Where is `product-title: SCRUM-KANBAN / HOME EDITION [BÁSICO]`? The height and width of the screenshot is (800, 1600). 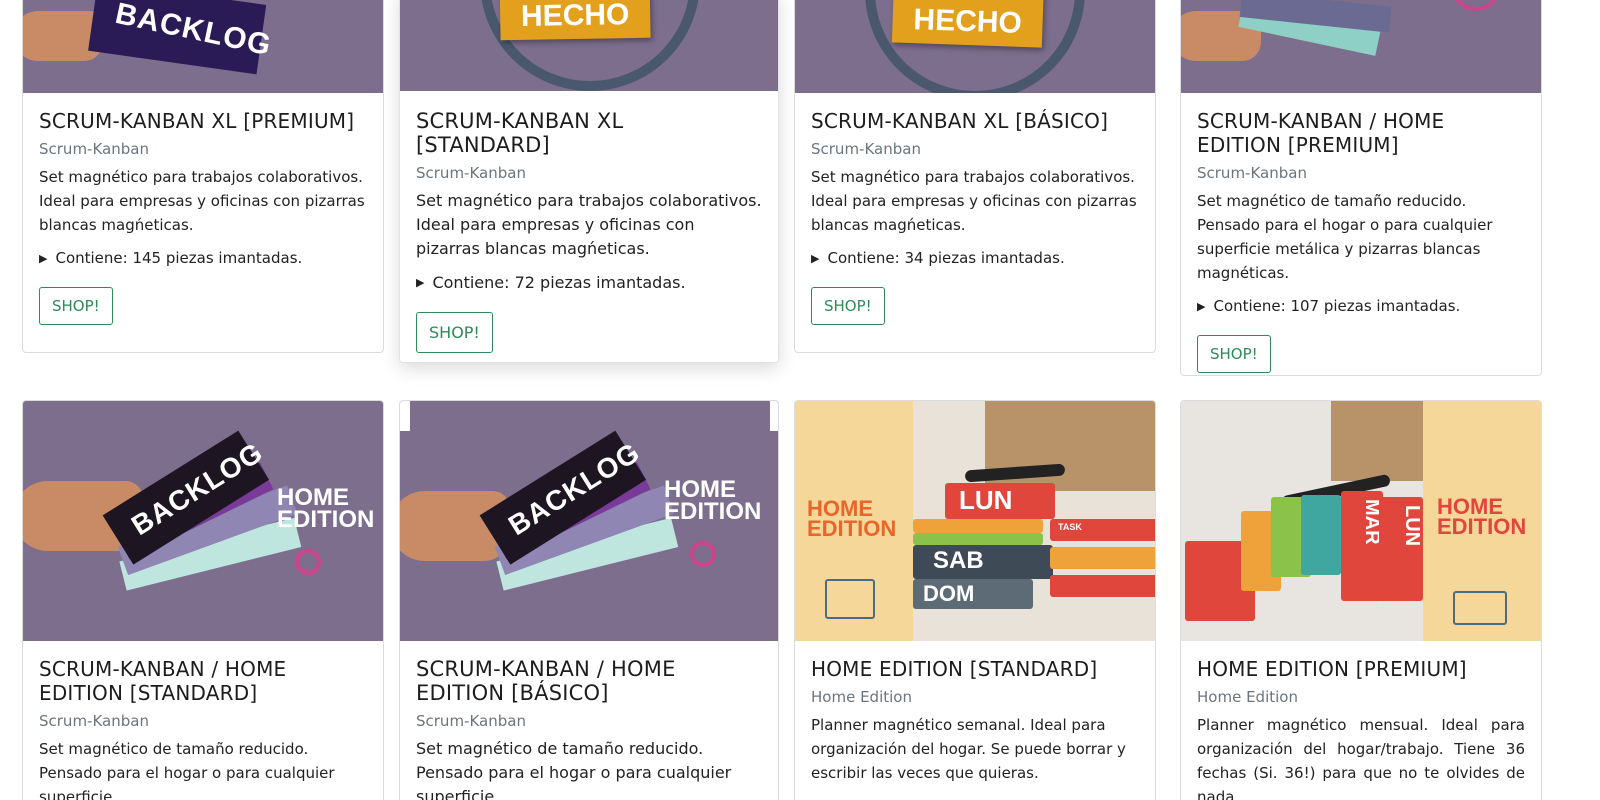
product-title: SCRUM-KANBAN / HOME EDITION [BÁSICO] is located at coordinates (546, 681).